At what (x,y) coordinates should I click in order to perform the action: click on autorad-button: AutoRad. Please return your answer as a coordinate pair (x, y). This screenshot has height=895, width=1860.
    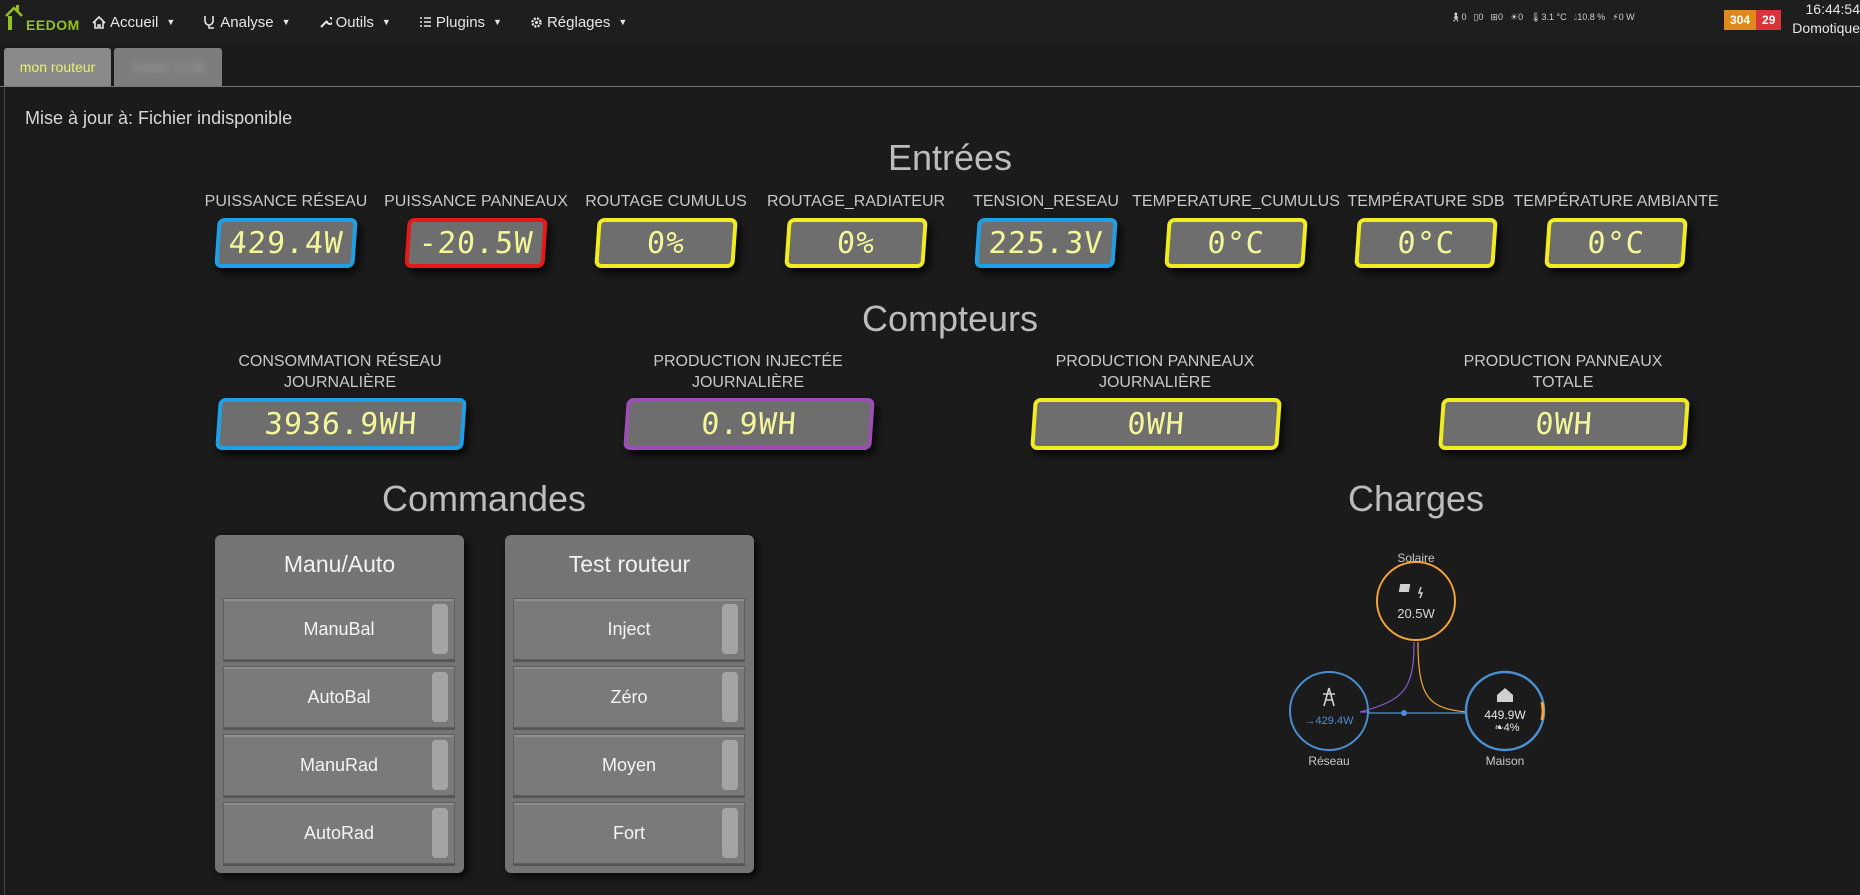
    Looking at the image, I should click on (339, 833).